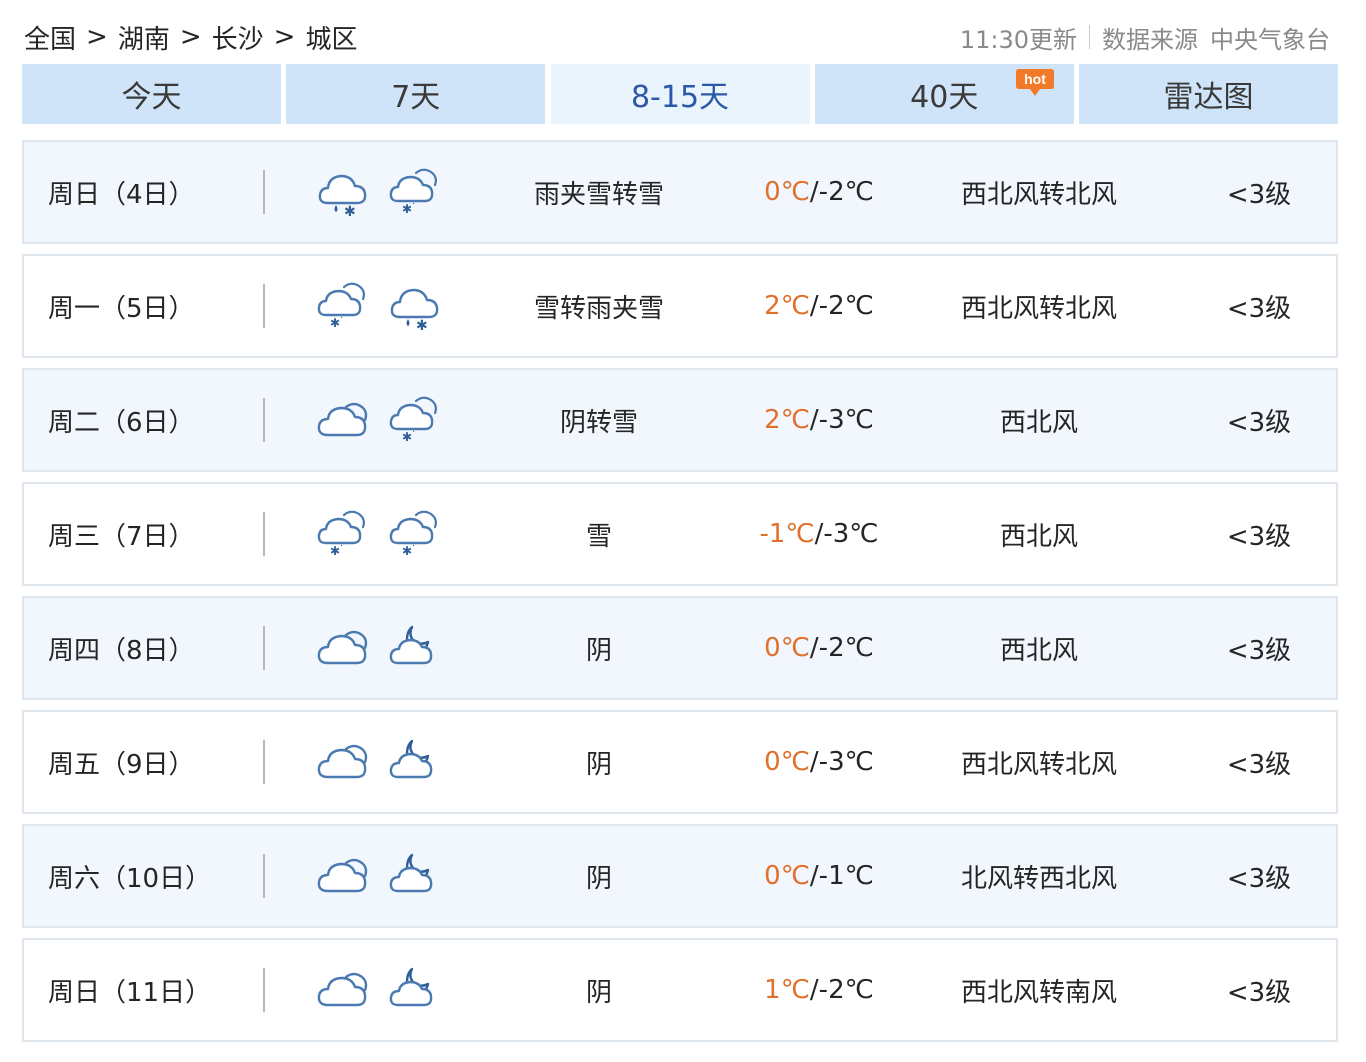  Describe the element at coordinates (680, 420) in the screenshot. I see `forecast-row: 周二（6日） 阴转雪 2℃/-3℃ 西北风 <3级` at that location.